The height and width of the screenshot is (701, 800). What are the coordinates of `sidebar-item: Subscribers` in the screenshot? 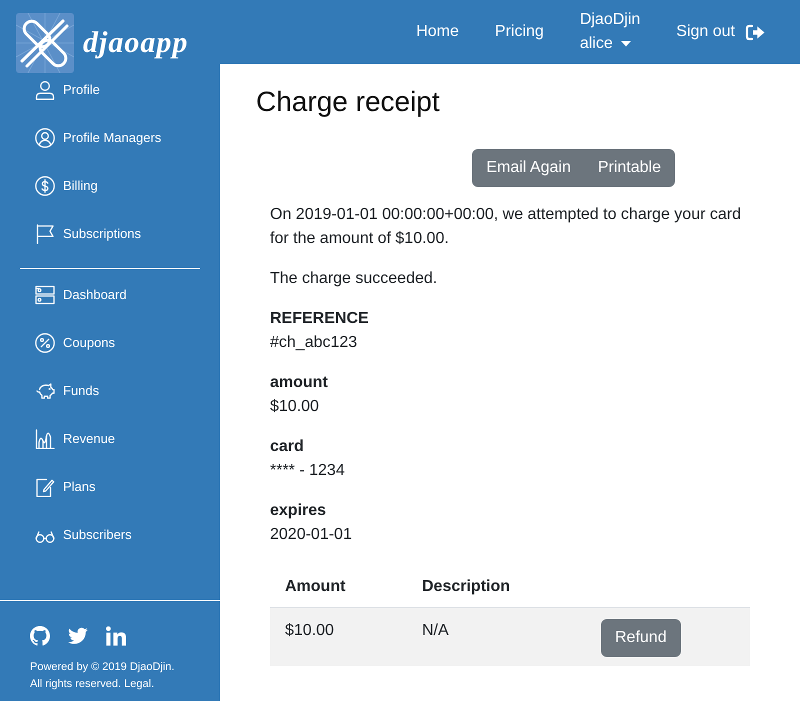 It's located at (83, 535).